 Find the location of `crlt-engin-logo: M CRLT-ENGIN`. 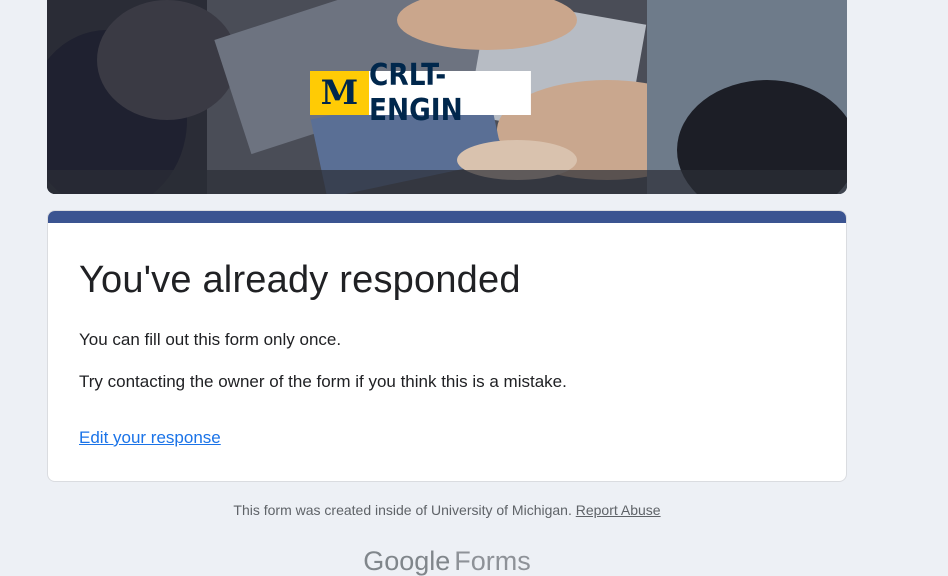

crlt-engin-logo: M CRLT-ENGIN is located at coordinates (431, 93).